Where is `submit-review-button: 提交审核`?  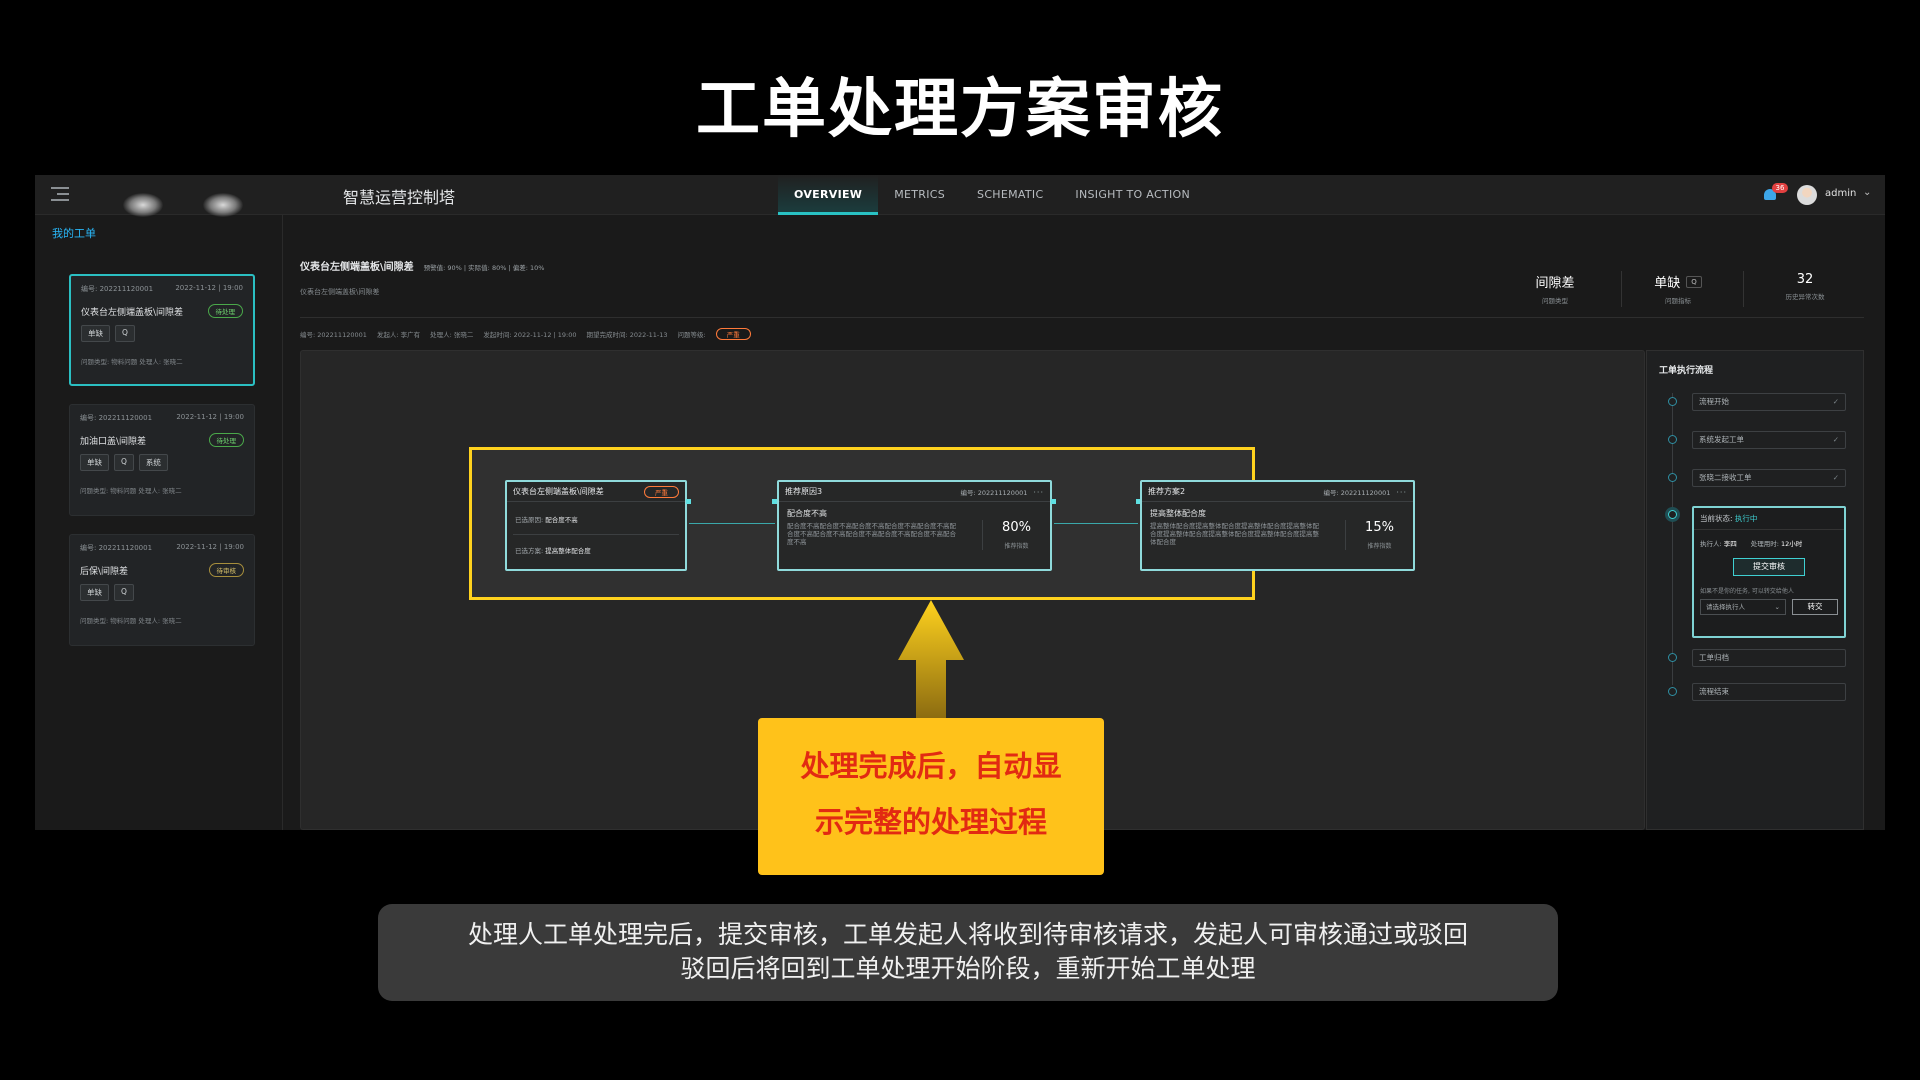
submit-review-button: 提交审核 is located at coordinates (1769, 567).